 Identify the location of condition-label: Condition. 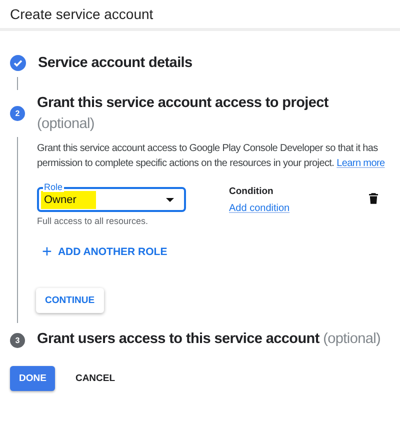
(251, 191).